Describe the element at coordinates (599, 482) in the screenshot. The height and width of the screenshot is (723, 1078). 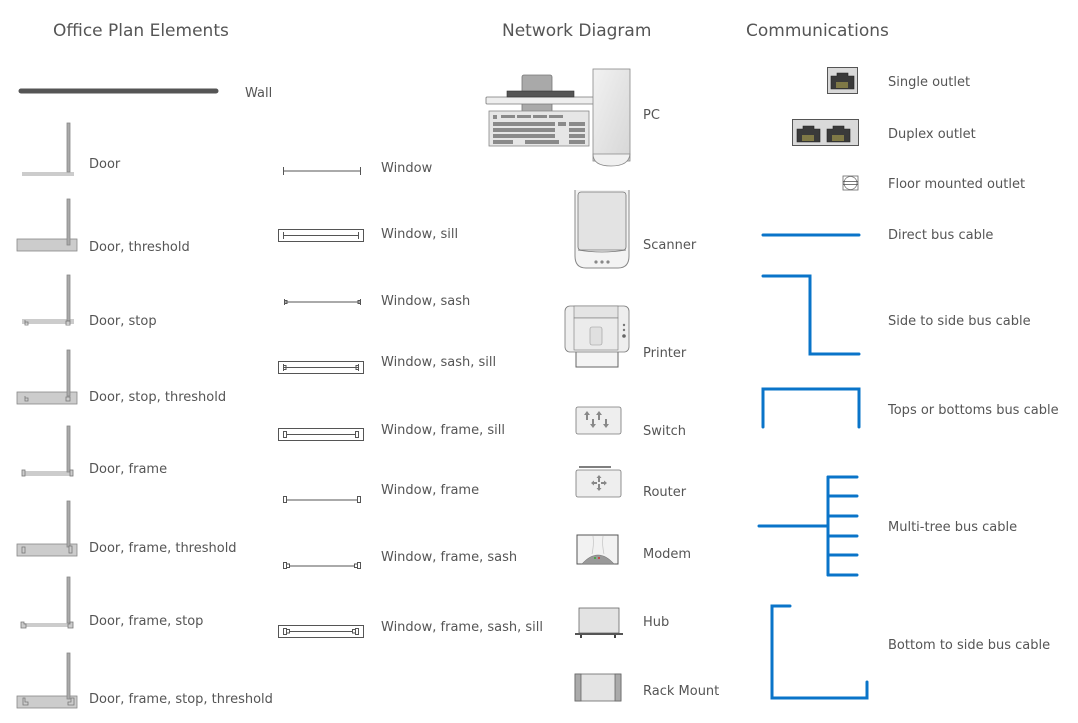
I see `router-icon` at that location.